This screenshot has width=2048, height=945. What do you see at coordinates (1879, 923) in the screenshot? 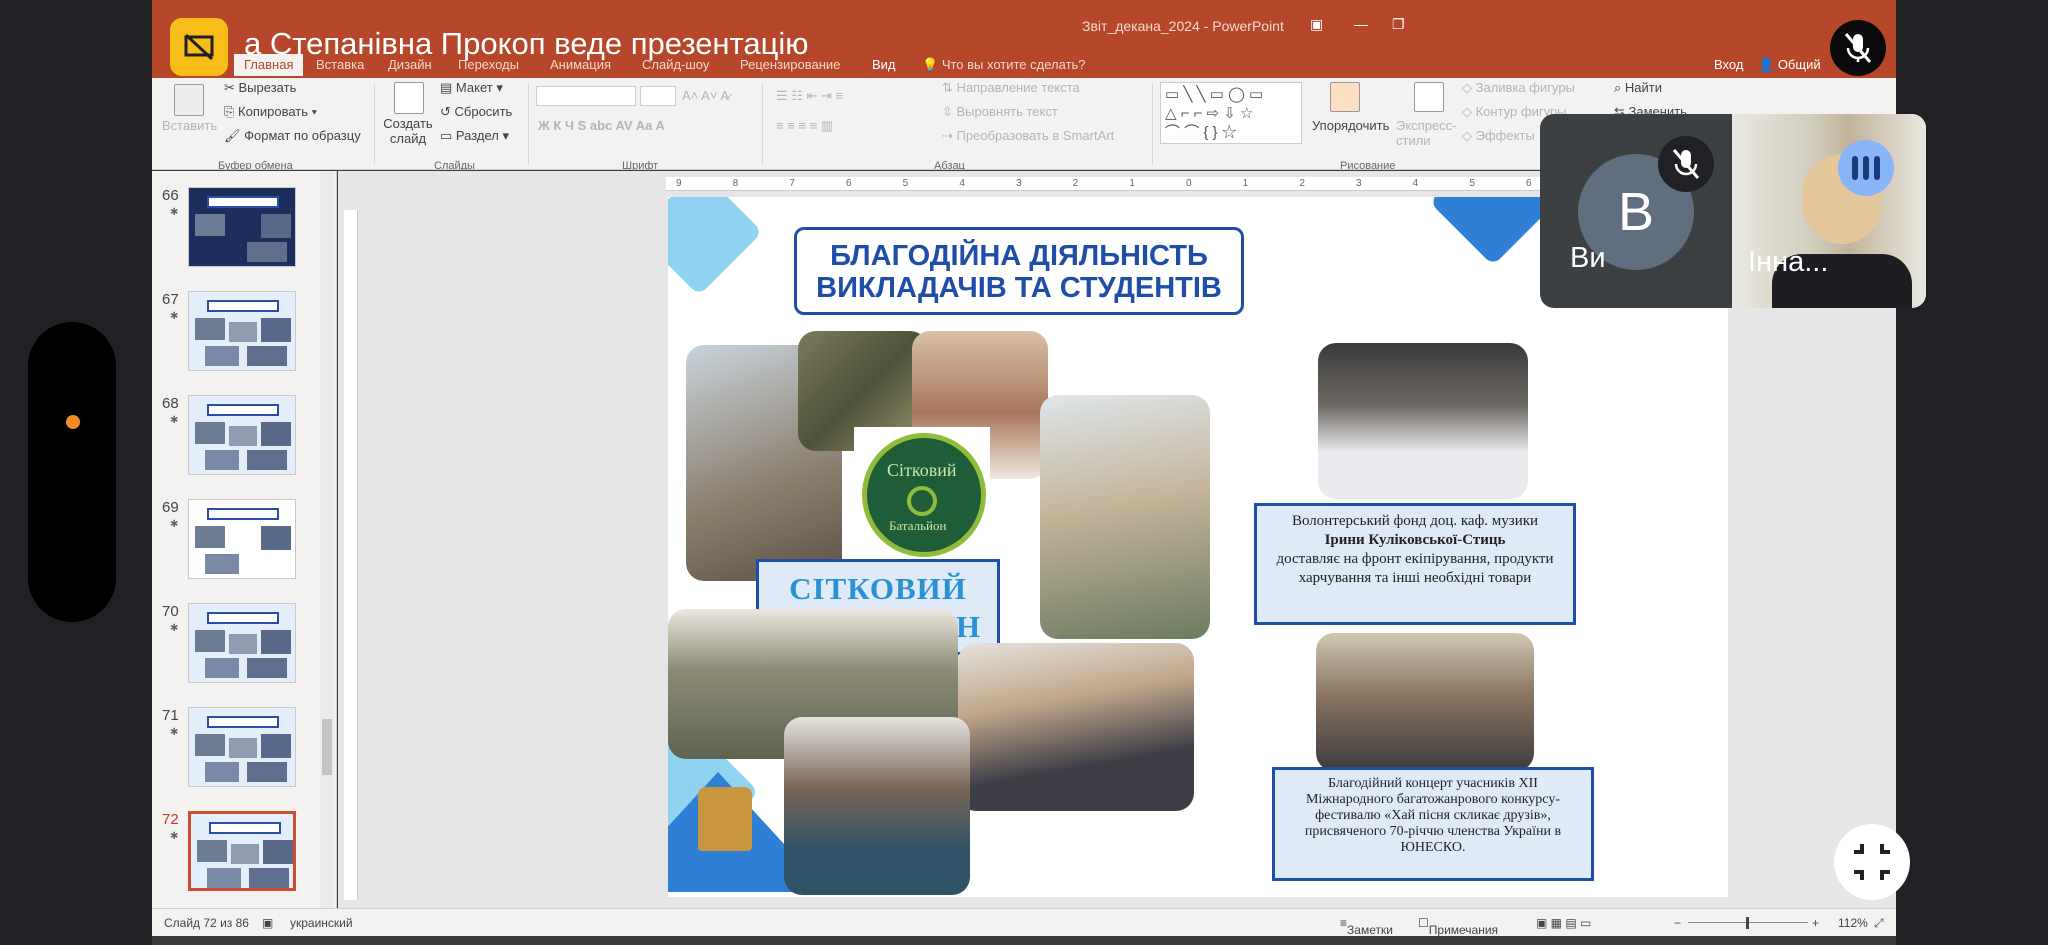
I see `fit-slide-icon: ⤢` at bounding box center [1879, 923].